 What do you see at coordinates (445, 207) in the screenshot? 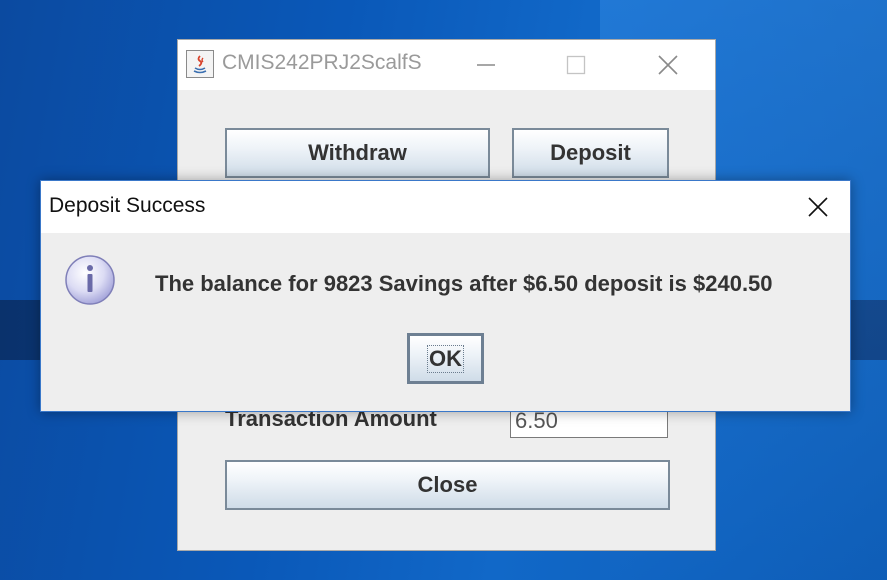
I see `dialog-title-bar: Deposit Success` at bounding box center [445, 207].